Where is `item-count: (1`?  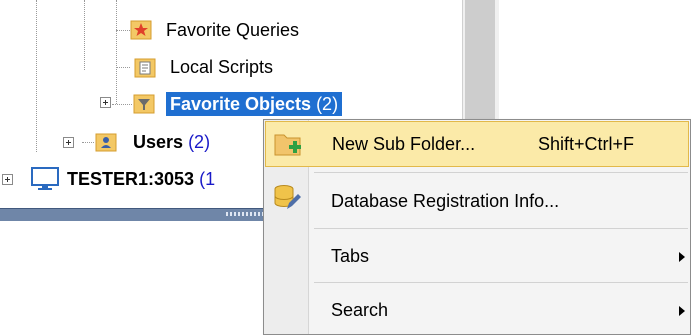
item-count: (1 is located at coordinates (207, 179).